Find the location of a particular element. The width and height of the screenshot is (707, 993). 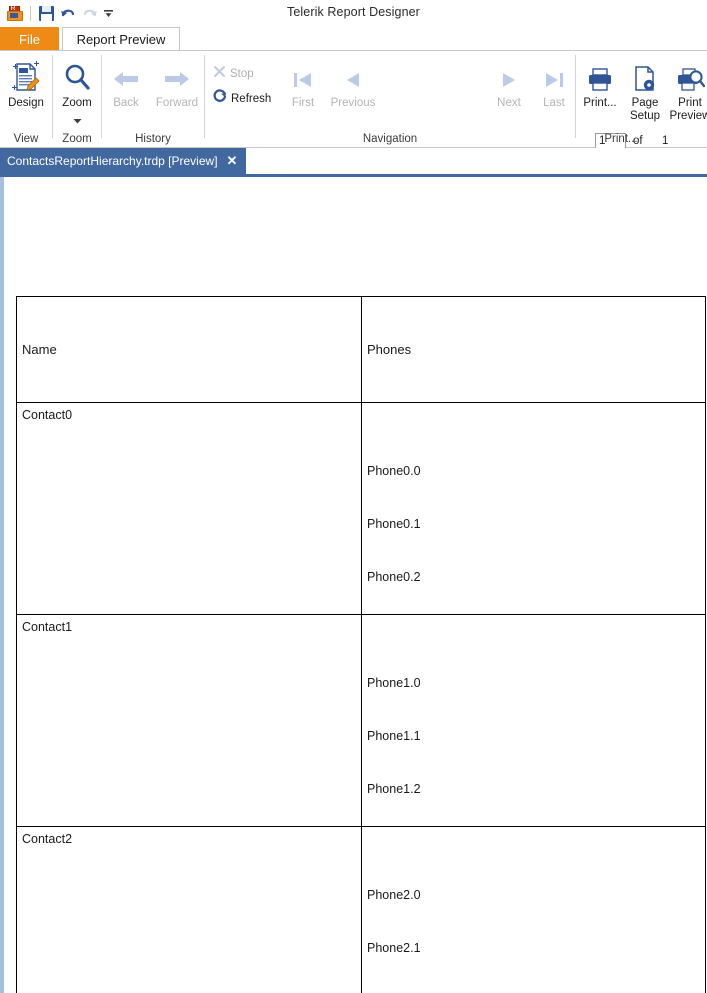

forward-button-label: Forward is located at coordinates (177, 103).